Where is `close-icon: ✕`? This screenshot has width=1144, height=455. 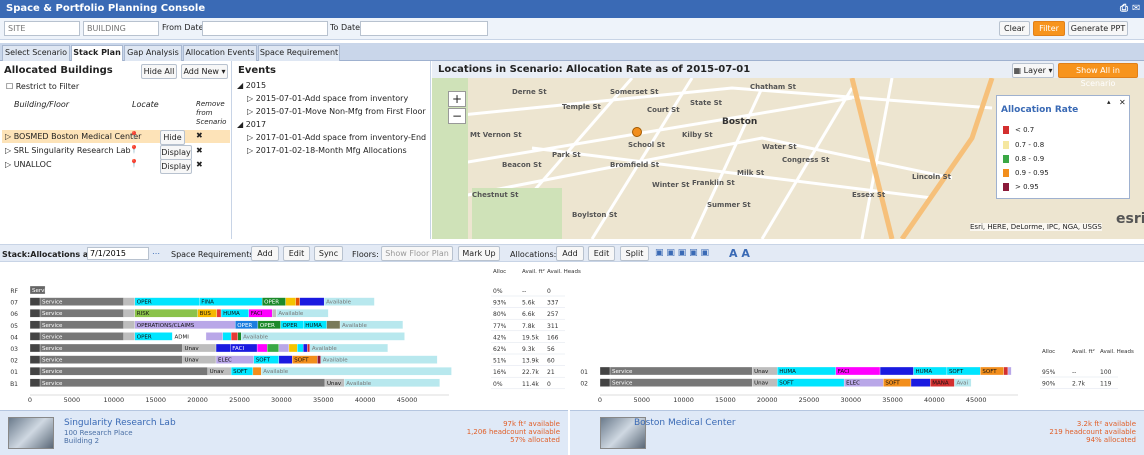 close-icon: ✕ is located at coordinates (1122, 102).